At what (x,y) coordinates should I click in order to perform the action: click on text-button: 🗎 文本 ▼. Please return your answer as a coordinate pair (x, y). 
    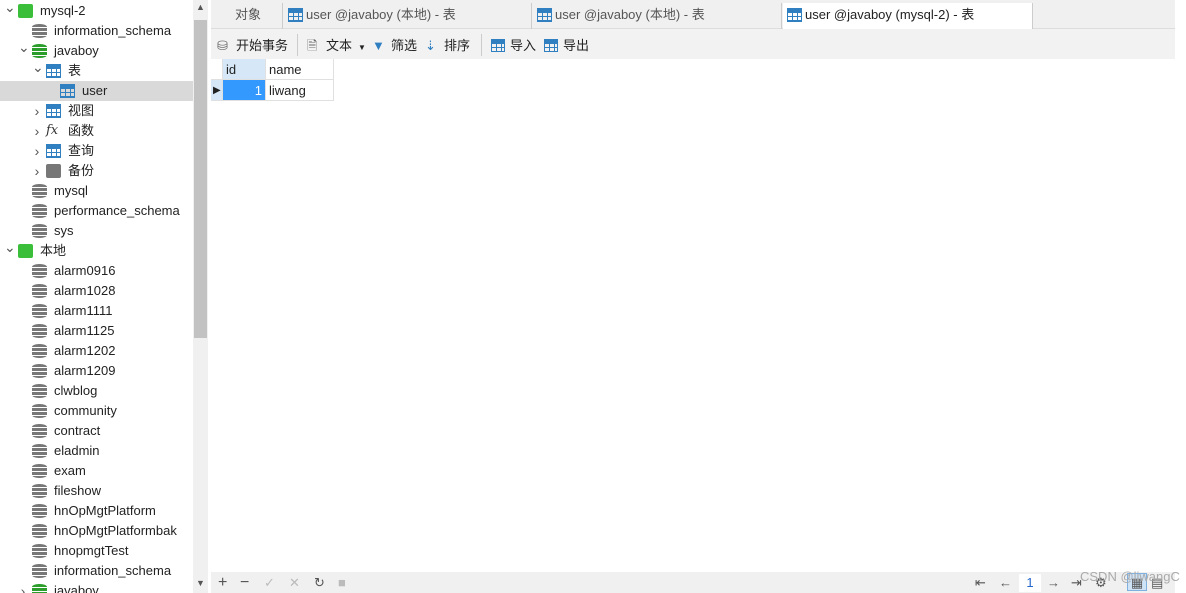
    Looking at the image, I should click on (336, 46).